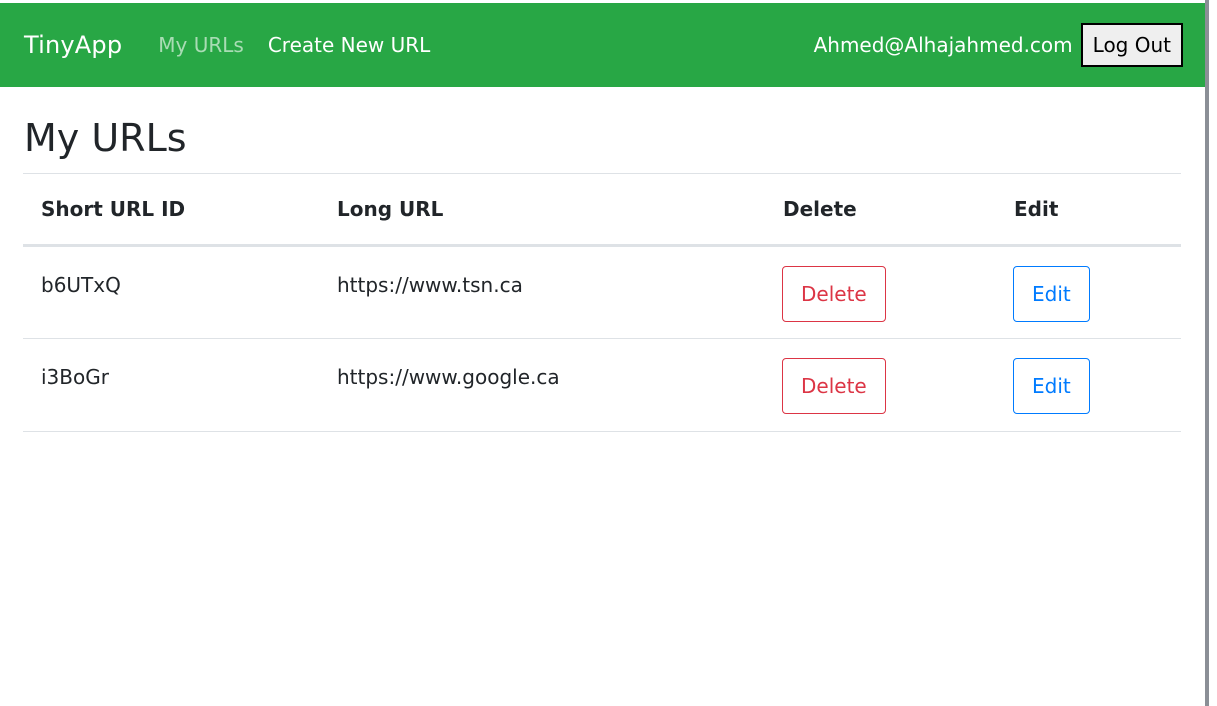 Image resolution: width=1217 pixels, height=706 pixels. I want to click on short-url-id: i3BoGr, so click(75, 377).